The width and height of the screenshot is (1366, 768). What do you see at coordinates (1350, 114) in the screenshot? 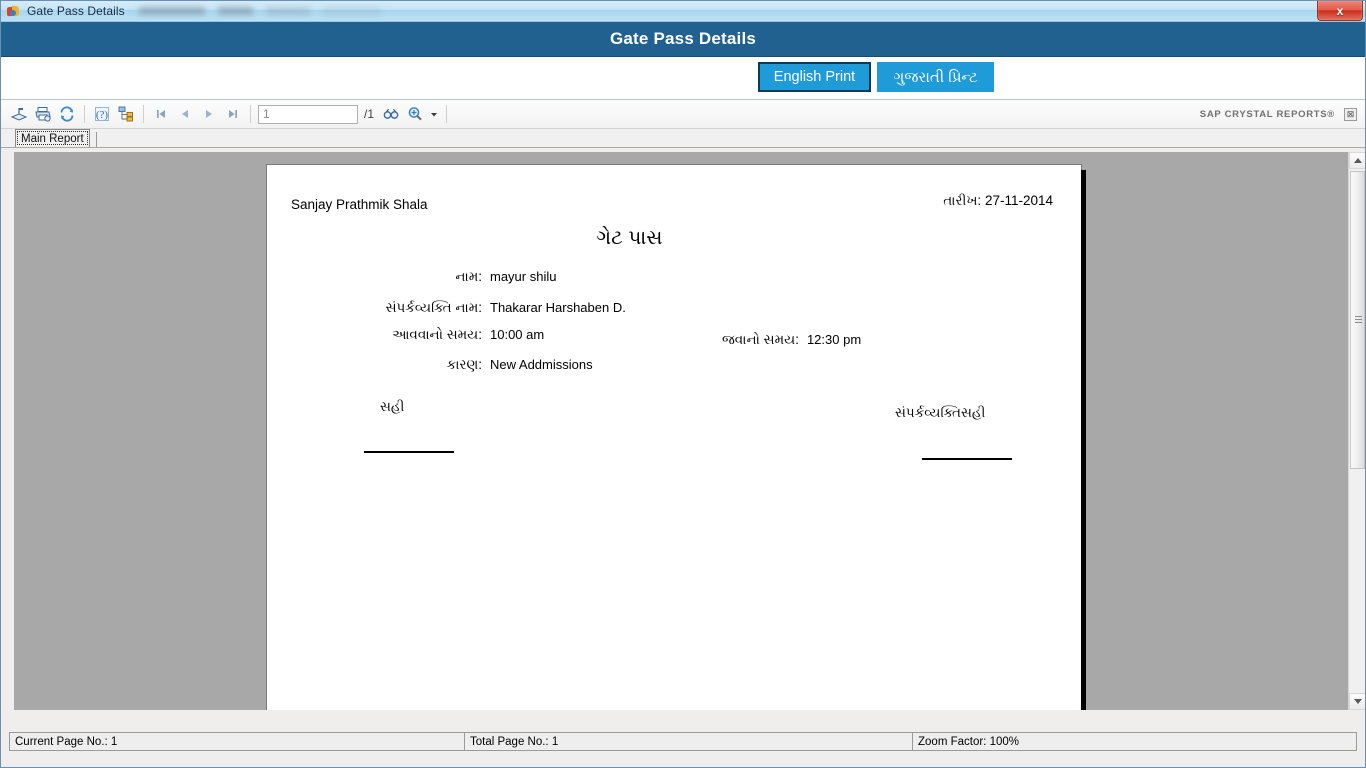
I see `close-viewer-icon: ⊠` at bounding box center [1350, 114].